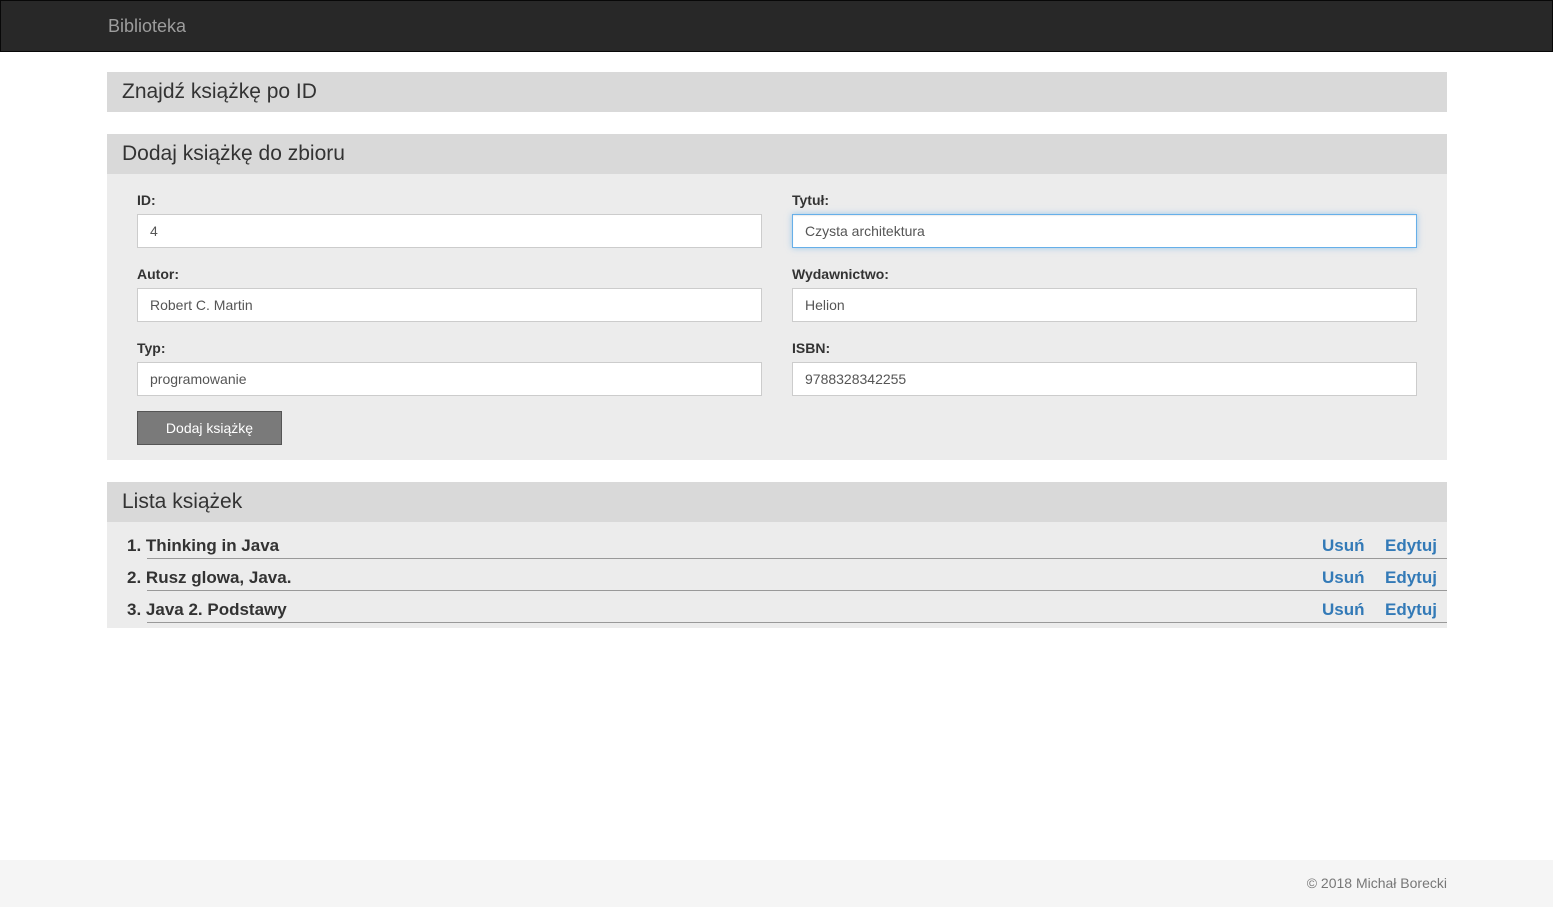  Describe the element at coordinates (776, 26) in the screenshot. I see `navbar: Biblioteka` at that location.